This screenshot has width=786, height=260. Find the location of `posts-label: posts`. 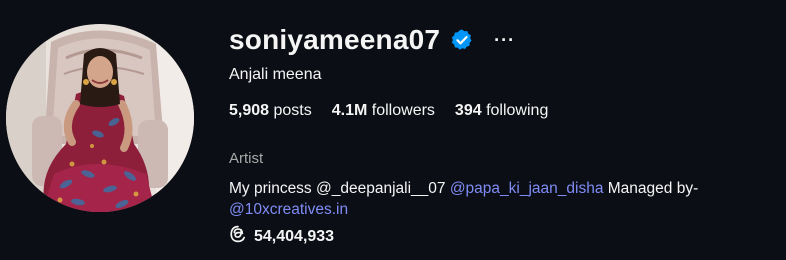

posts-label: posts is located at coordinates (292, 110).